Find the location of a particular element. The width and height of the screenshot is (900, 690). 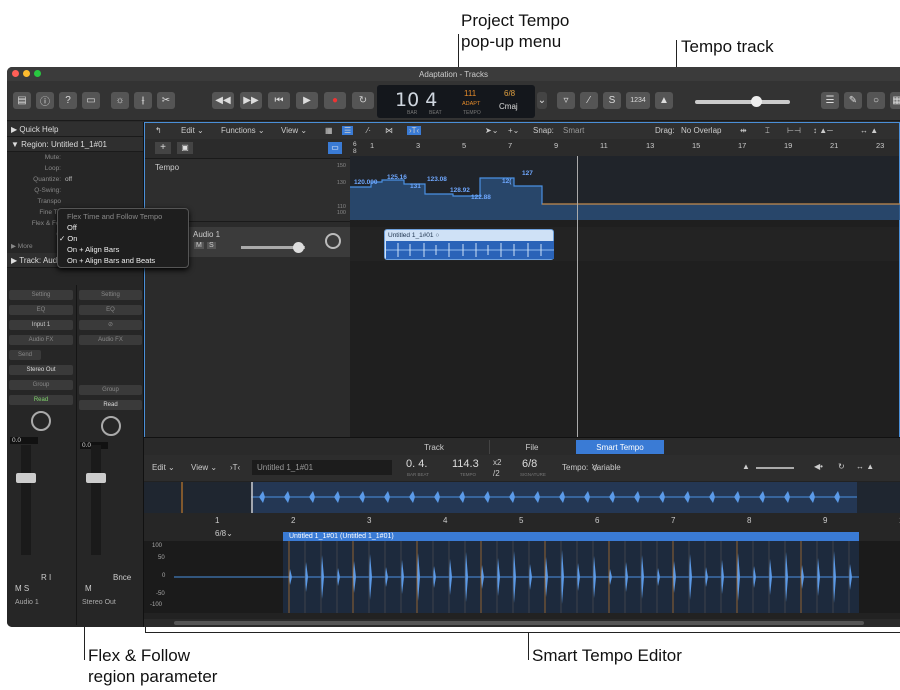

lcd-display: 10 4 BAR BEAT 111 ADAPT TEMPO 6/8 Cmaj is located at coordinates (456, 101).